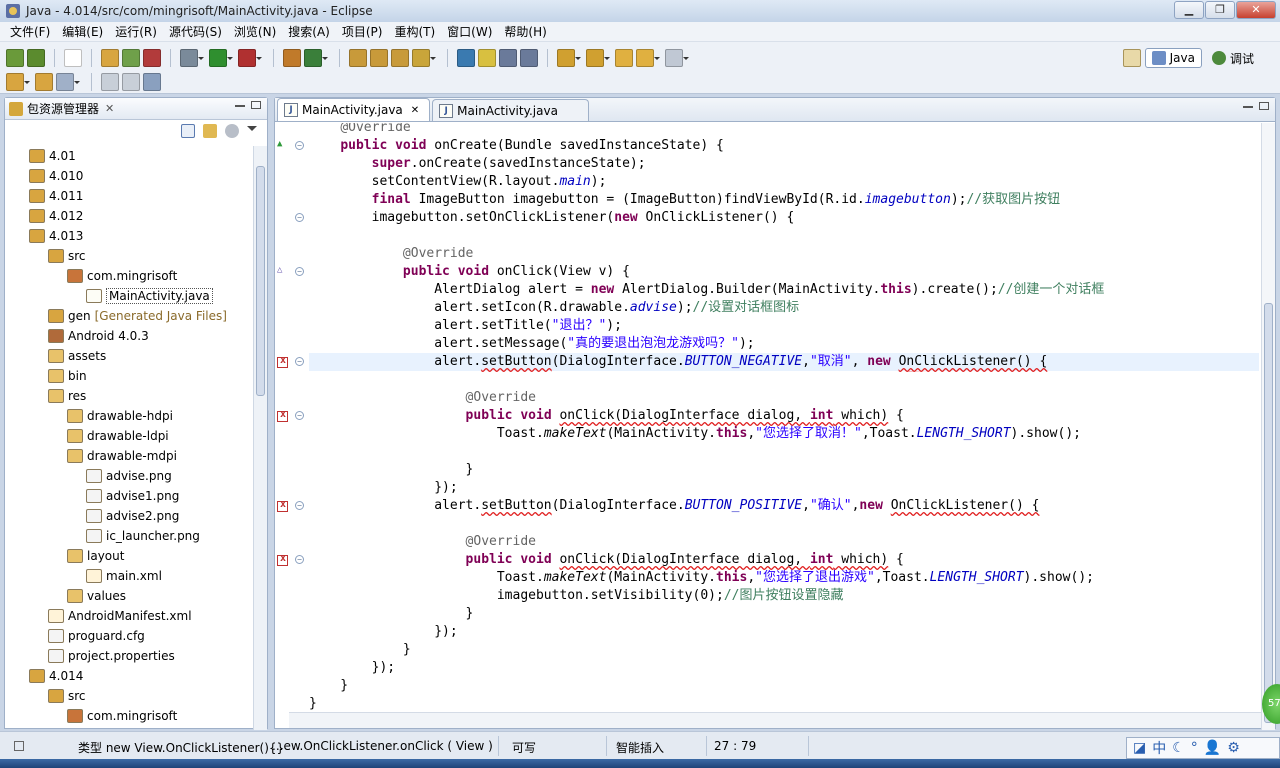 This screenshot has height=768, width=1280. I want to click on tree-scrollbar, so click(260, 438).